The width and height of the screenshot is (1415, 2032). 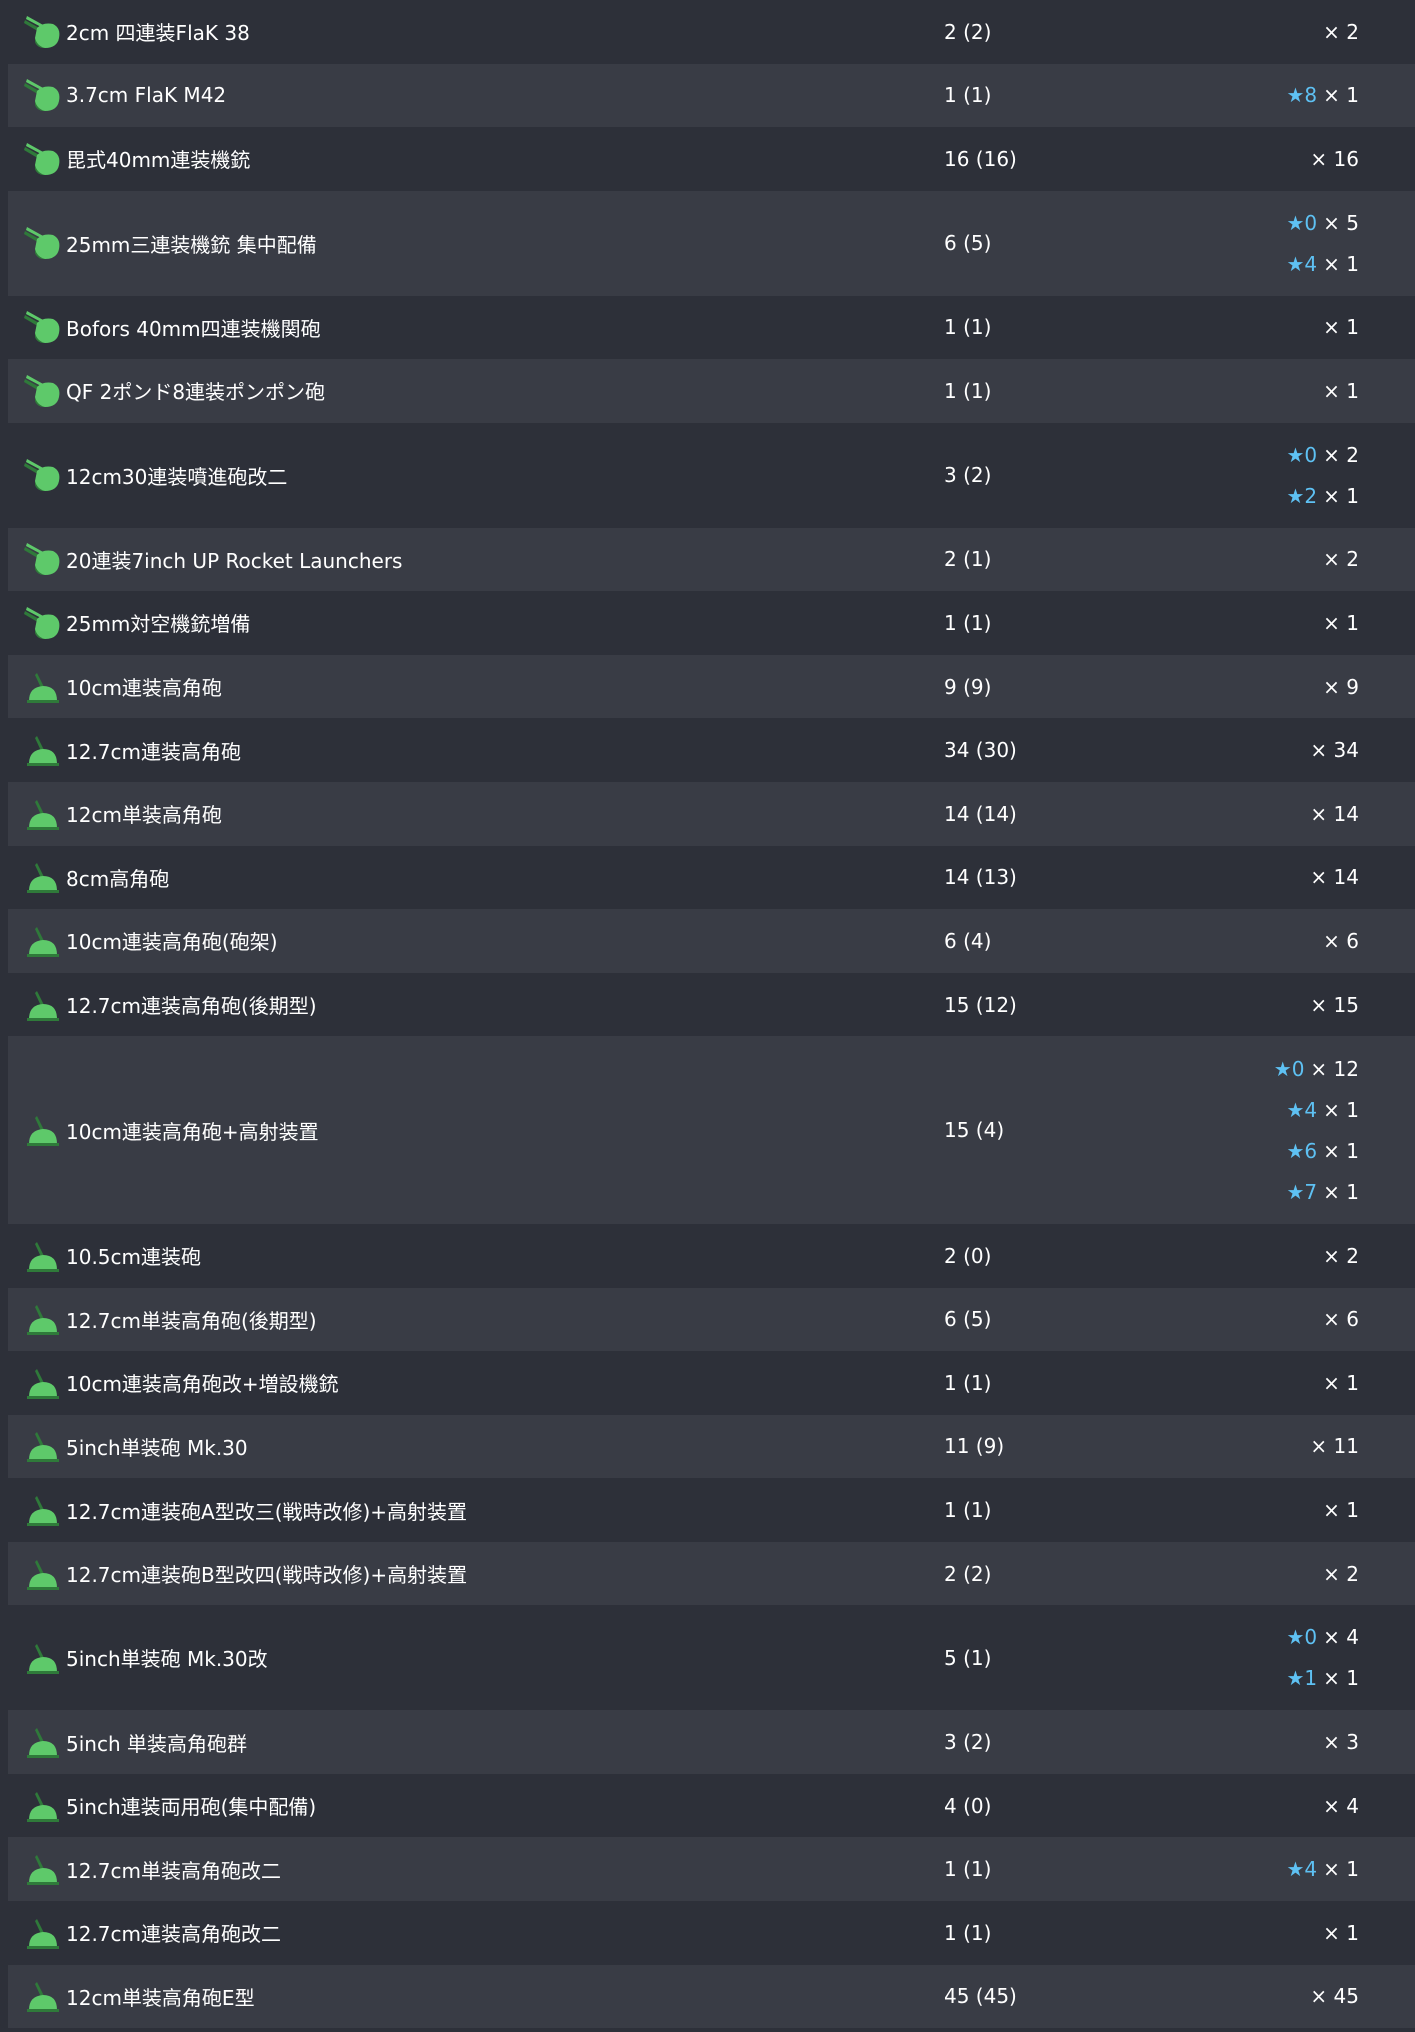 What do you see at coordinates (177, 476) in the screenshot?
I see `equipment-name: 12cm30連装噴進砲改二` at bounding box center [177, 476].